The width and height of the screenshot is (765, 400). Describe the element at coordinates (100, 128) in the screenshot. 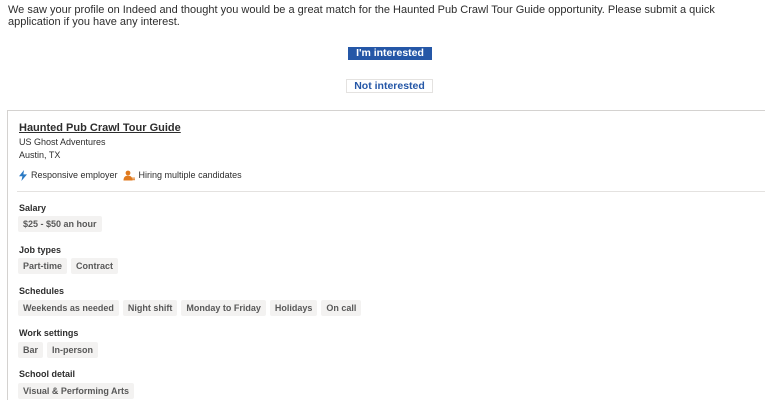

I see `job-title-link: Haunted Pub Crawl Tour Guide` at that location.